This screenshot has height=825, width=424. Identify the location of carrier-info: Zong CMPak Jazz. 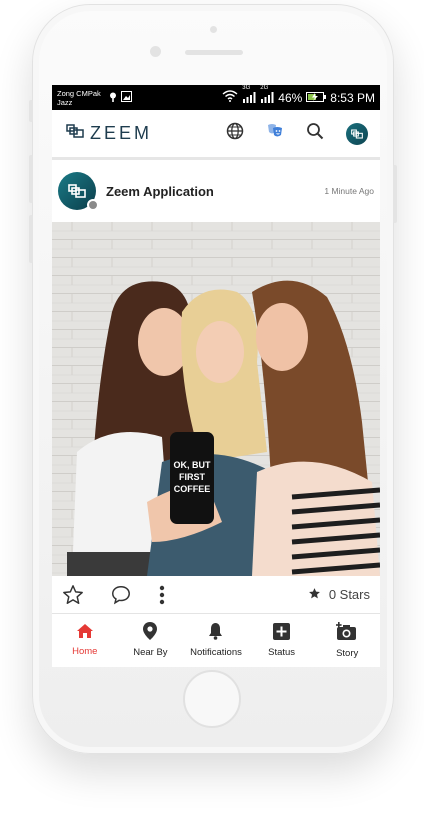
(79, 98).